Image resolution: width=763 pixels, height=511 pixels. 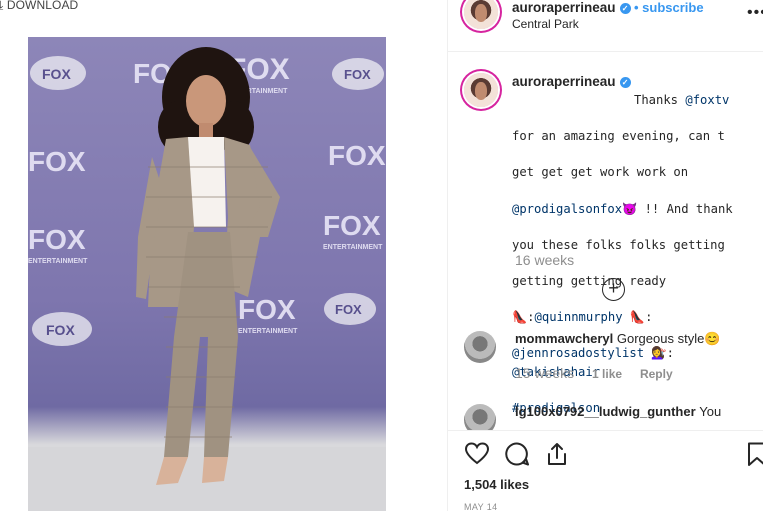 What do you see at coordinates (682, 100) in the screenshot?
I see `caption-line: Thanks @foxtv` at bounding box center [682, 100].